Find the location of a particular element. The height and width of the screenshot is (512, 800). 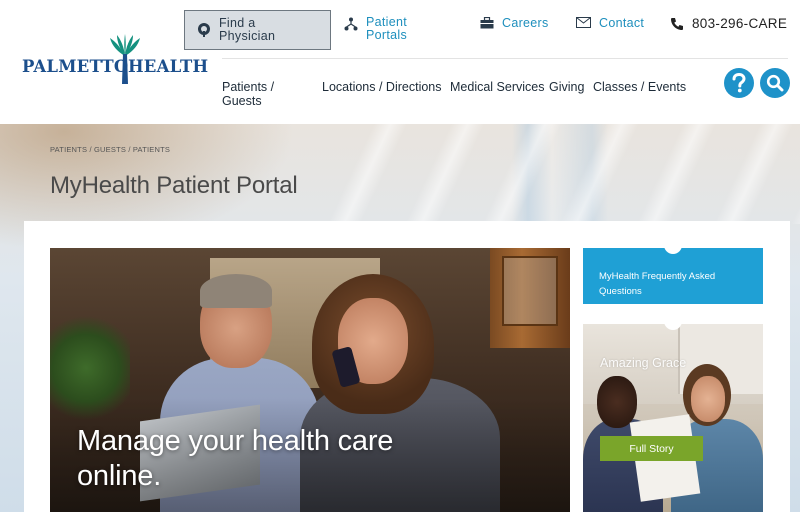

patient-portals-label: Patient Portals is located at coordinates (386, 28).